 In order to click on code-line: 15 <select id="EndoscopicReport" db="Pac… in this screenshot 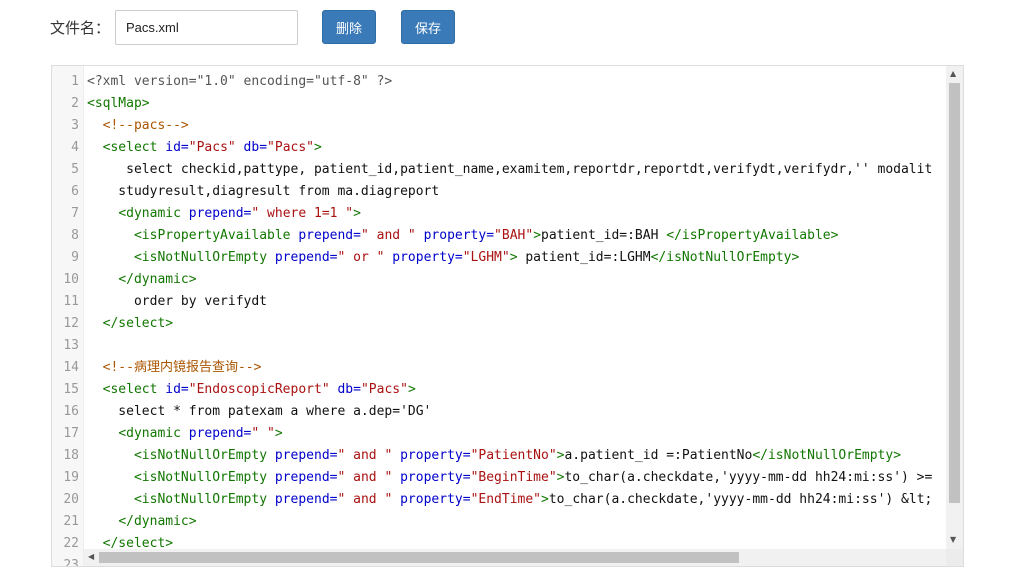, I will do `click(499, 390)`.